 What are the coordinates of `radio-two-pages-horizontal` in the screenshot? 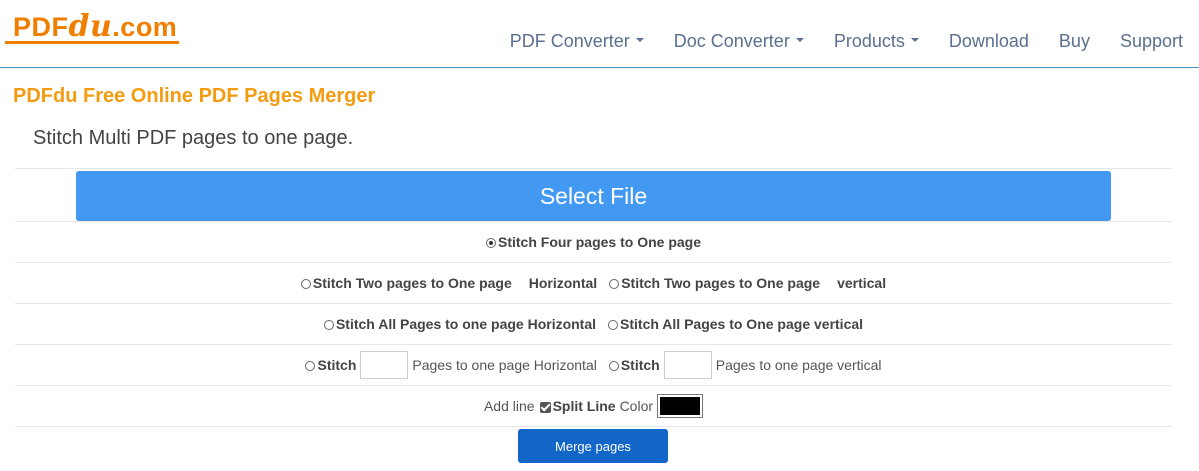 It's located at (305, 284).